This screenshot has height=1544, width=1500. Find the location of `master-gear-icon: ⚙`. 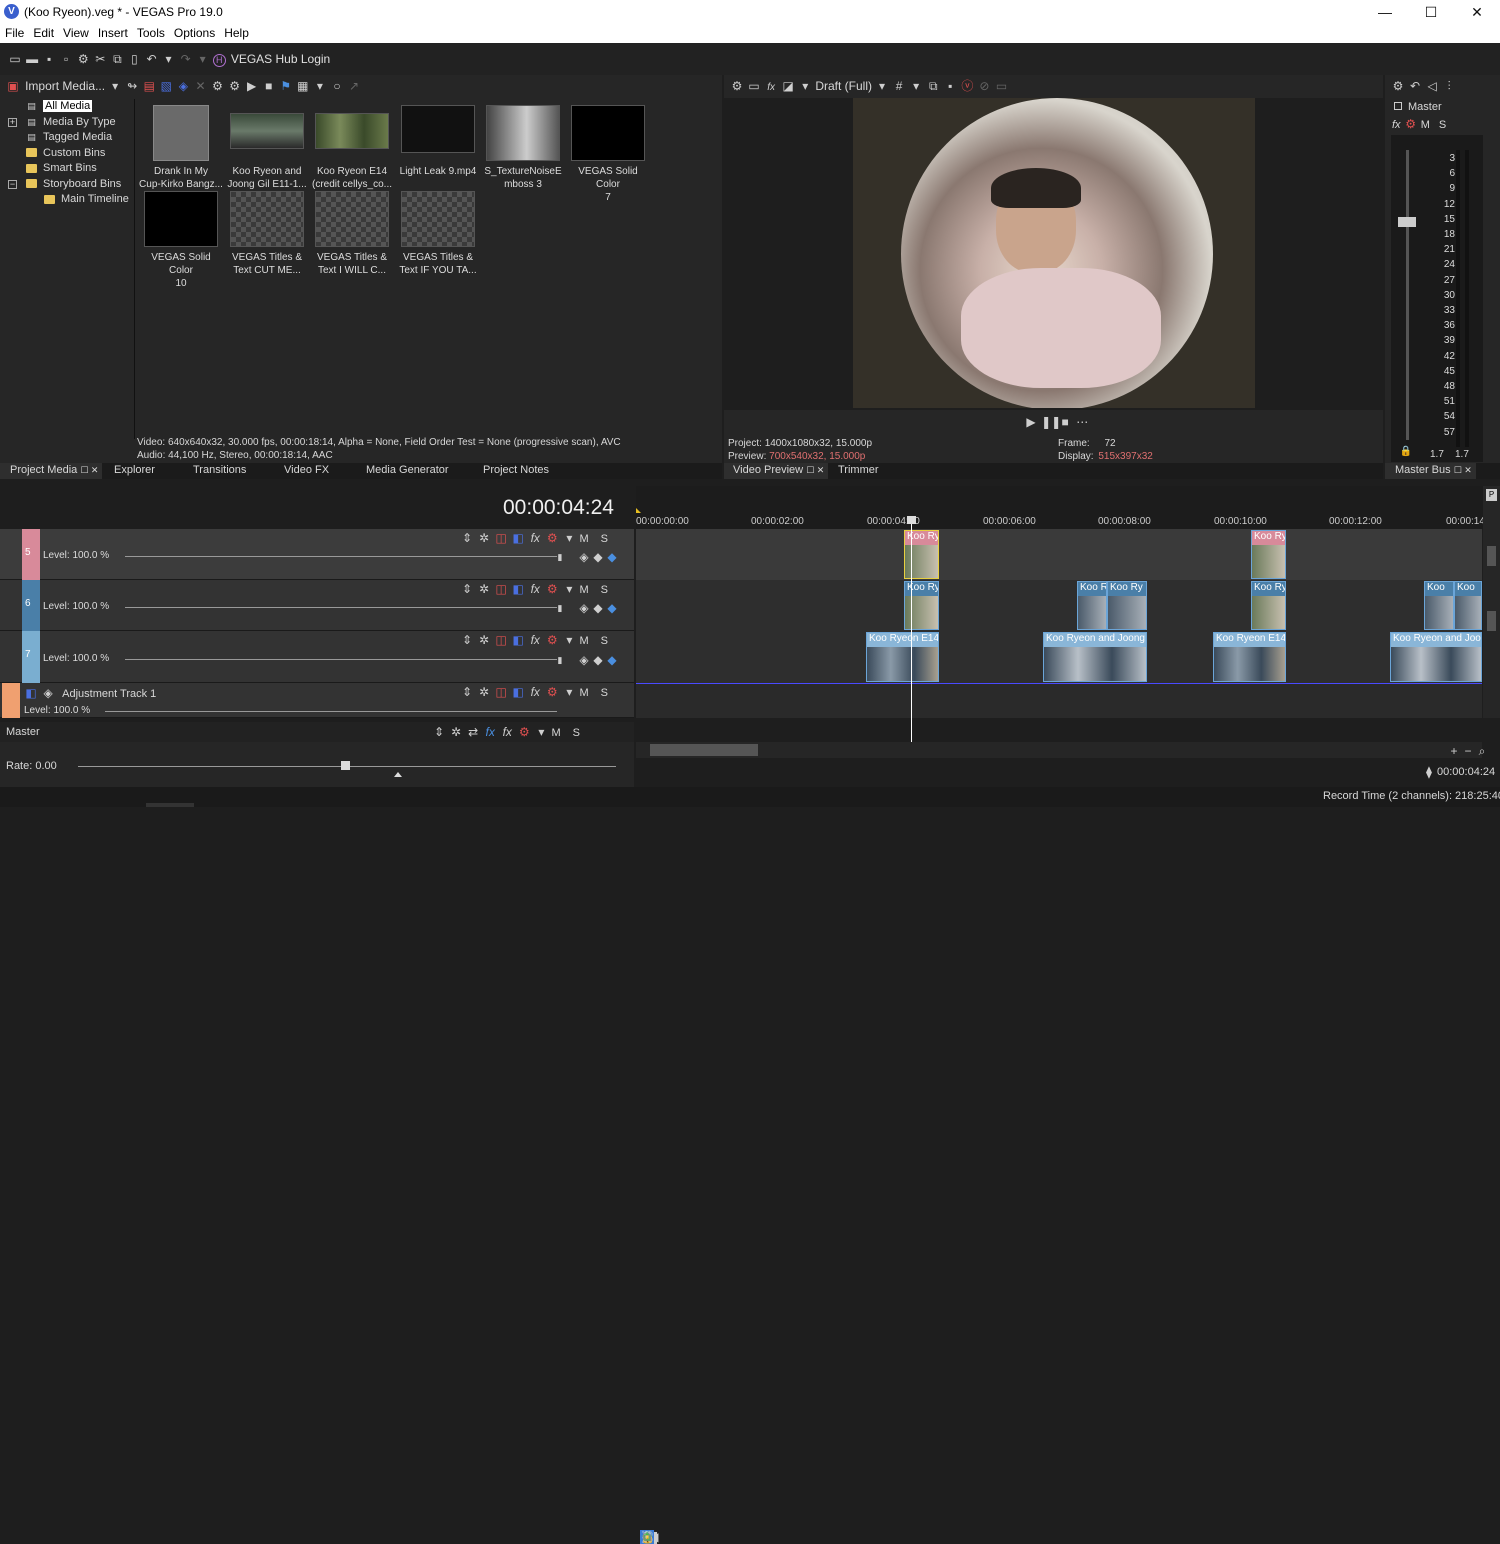

master-gear-icon: ⚙ is located at coordinates (524, 732).